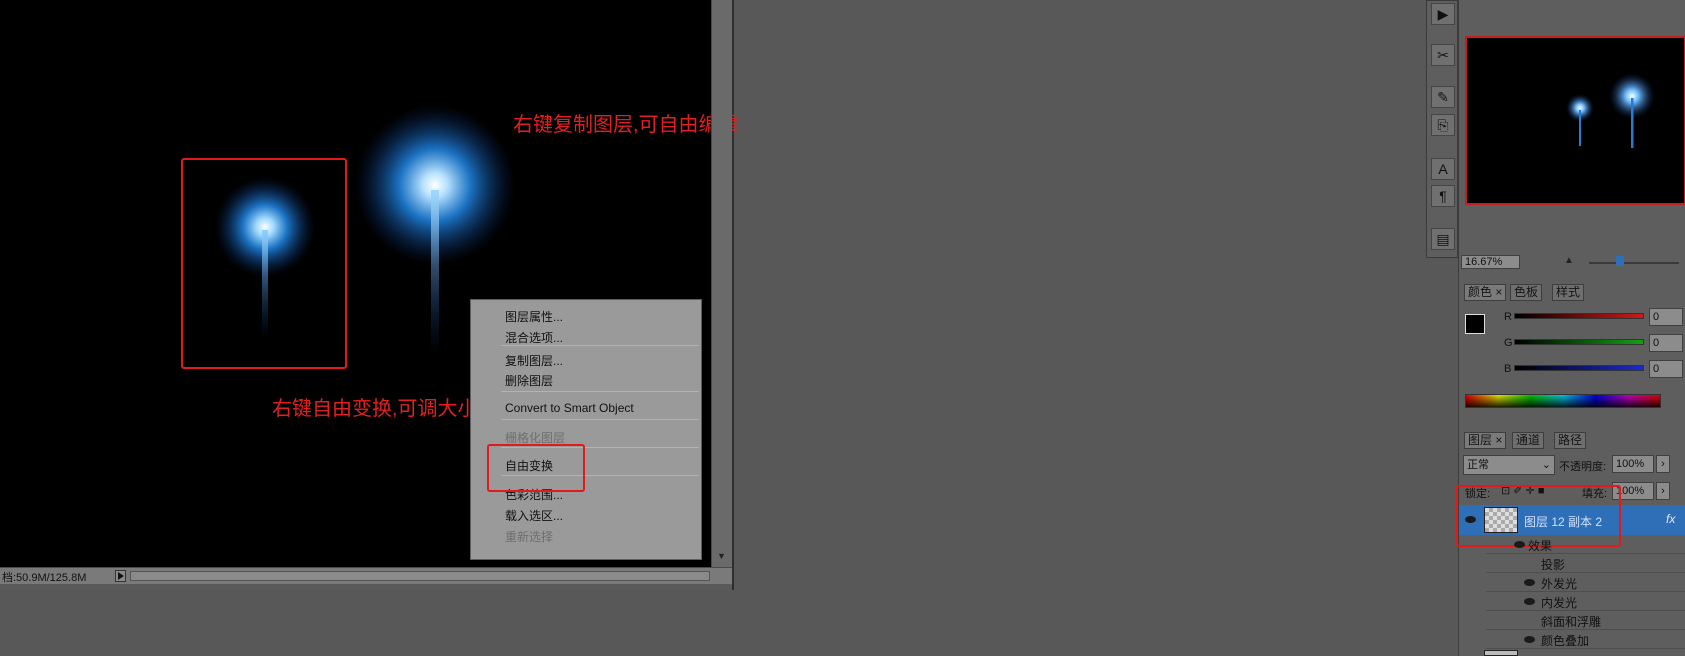  Describe the element at coordinates (569, 408) in the screenshot. I see `menu-item-convert-smart-object: Convert to Smart Object` at that location.